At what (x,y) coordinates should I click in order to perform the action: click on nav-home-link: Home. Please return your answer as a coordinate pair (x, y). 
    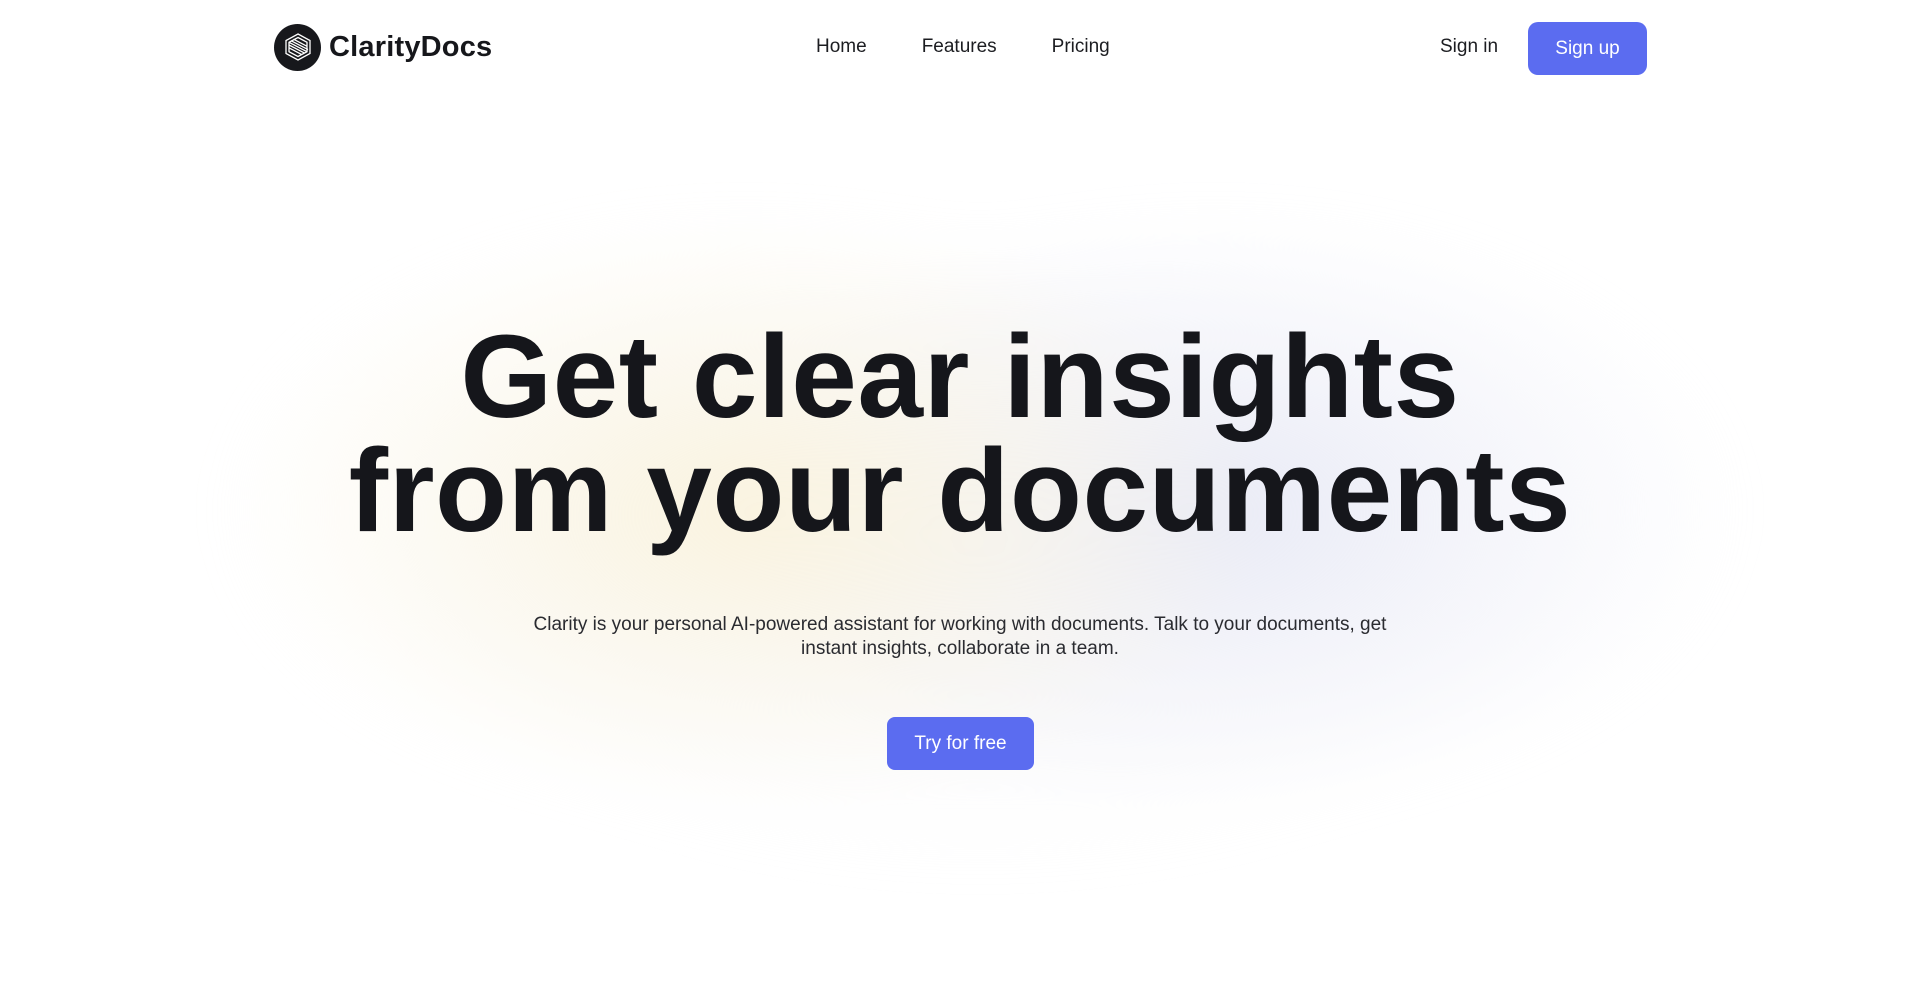
    Looking at the image, I should click on (841, 47).